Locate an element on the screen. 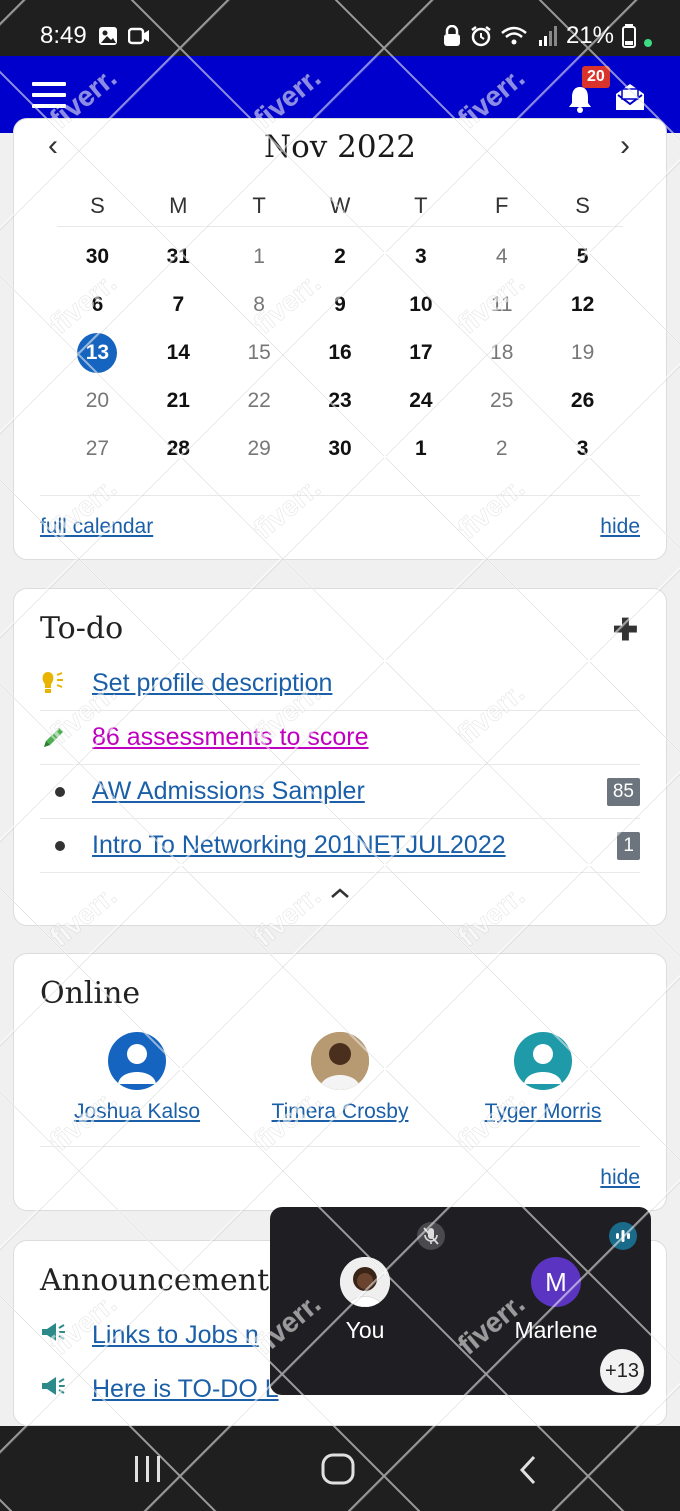  lightbulb-icon is located at coordinates (66, 684).